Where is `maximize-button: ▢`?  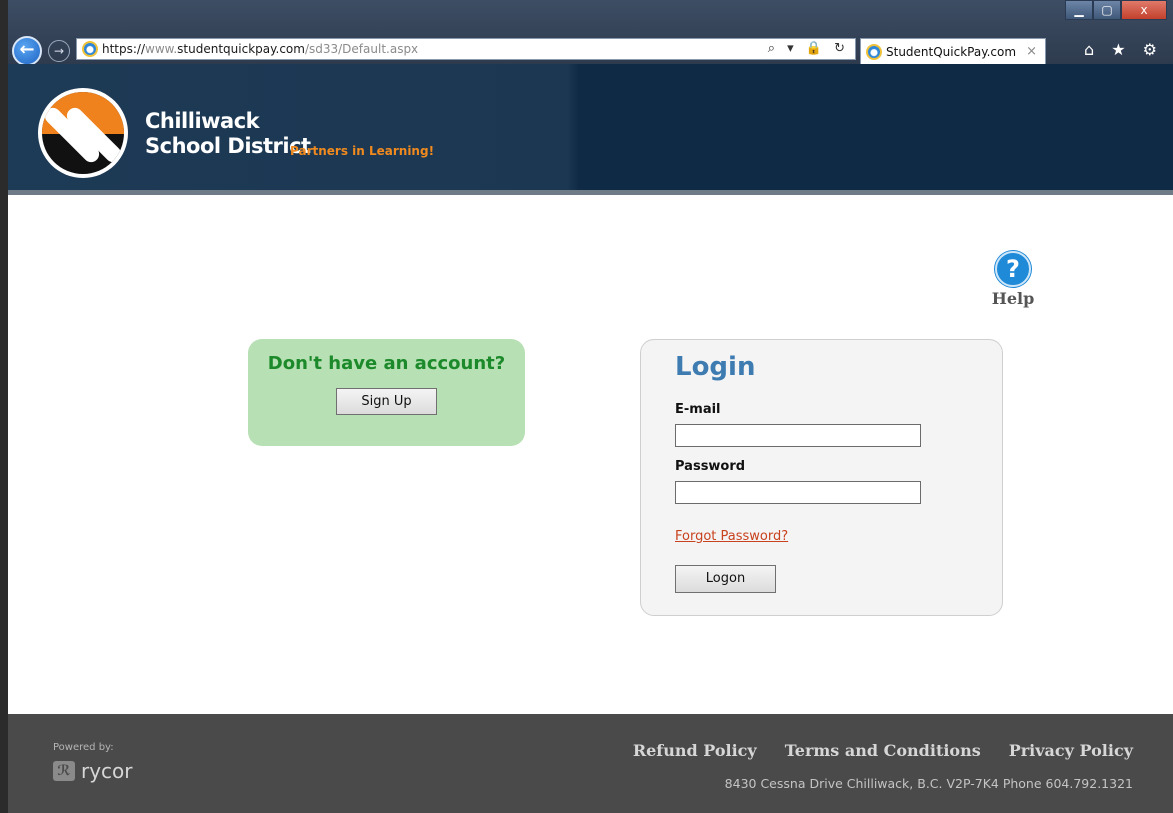
maximize-button: ▢ is located at coordinates (1107, 10).